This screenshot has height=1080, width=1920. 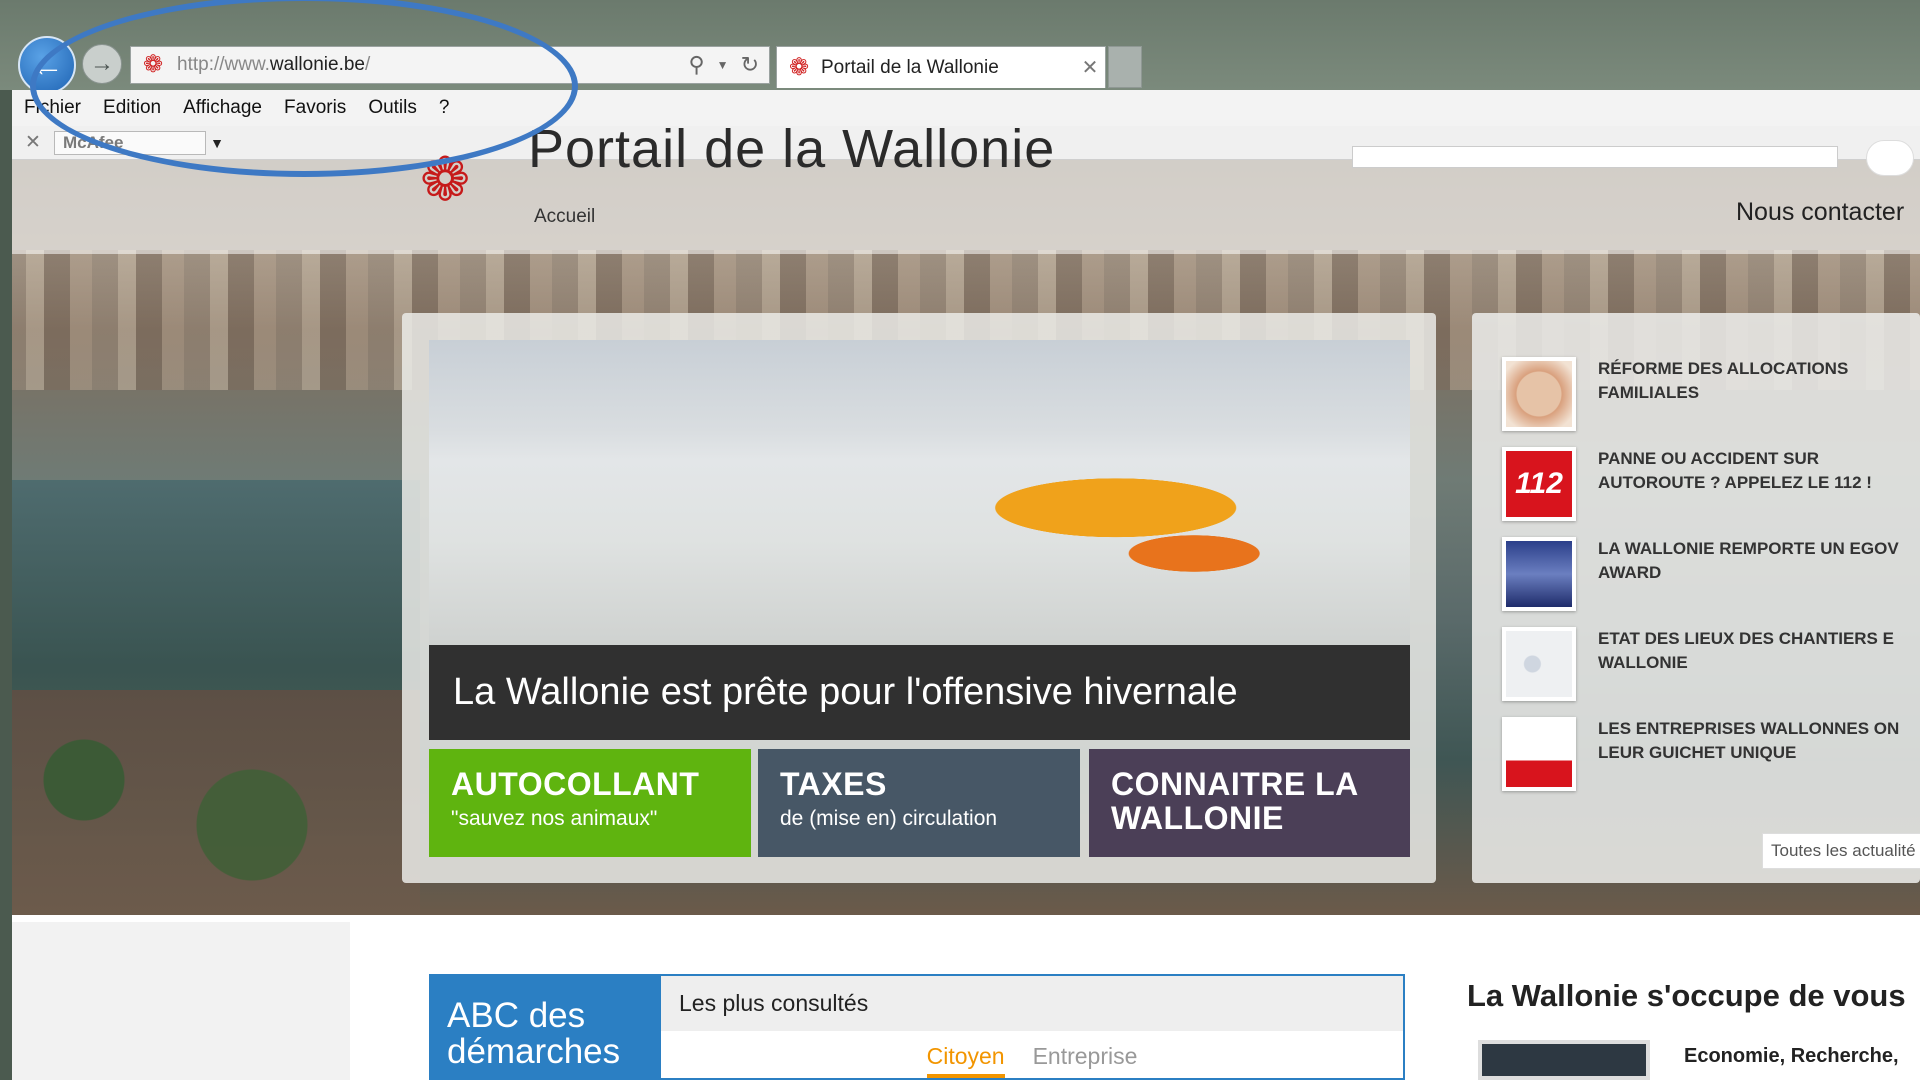 What do you see at coordinates (132, 108) in the screenshot?
I see `menu-edition: Edition` at bounding box center [132, 108].